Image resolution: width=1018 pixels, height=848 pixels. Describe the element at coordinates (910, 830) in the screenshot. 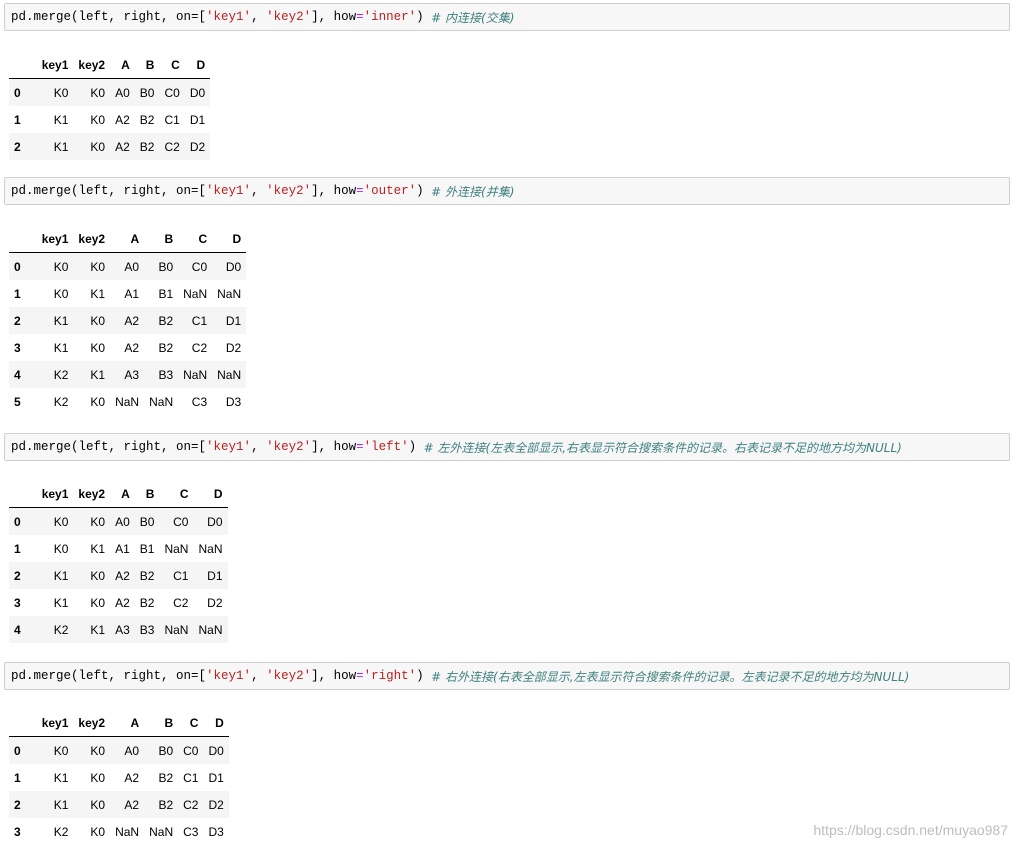

I see `watermark: https://blog.csdn.net/muyao987` at that location.